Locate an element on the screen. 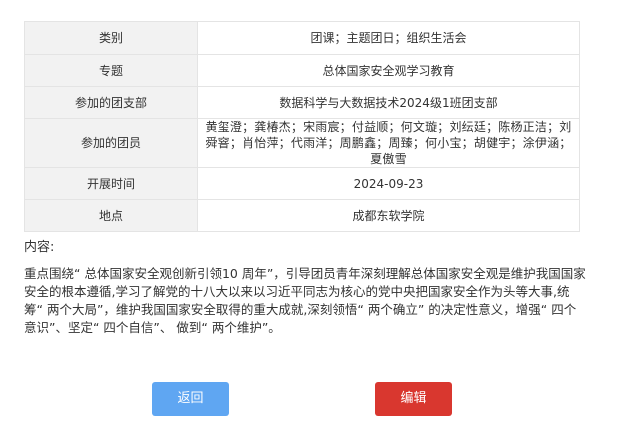 Image resolution: width=636 pixels, height=444 pixels. category-value: 团课；主题团日；组织生活会 is located at coordinates (388, 38).